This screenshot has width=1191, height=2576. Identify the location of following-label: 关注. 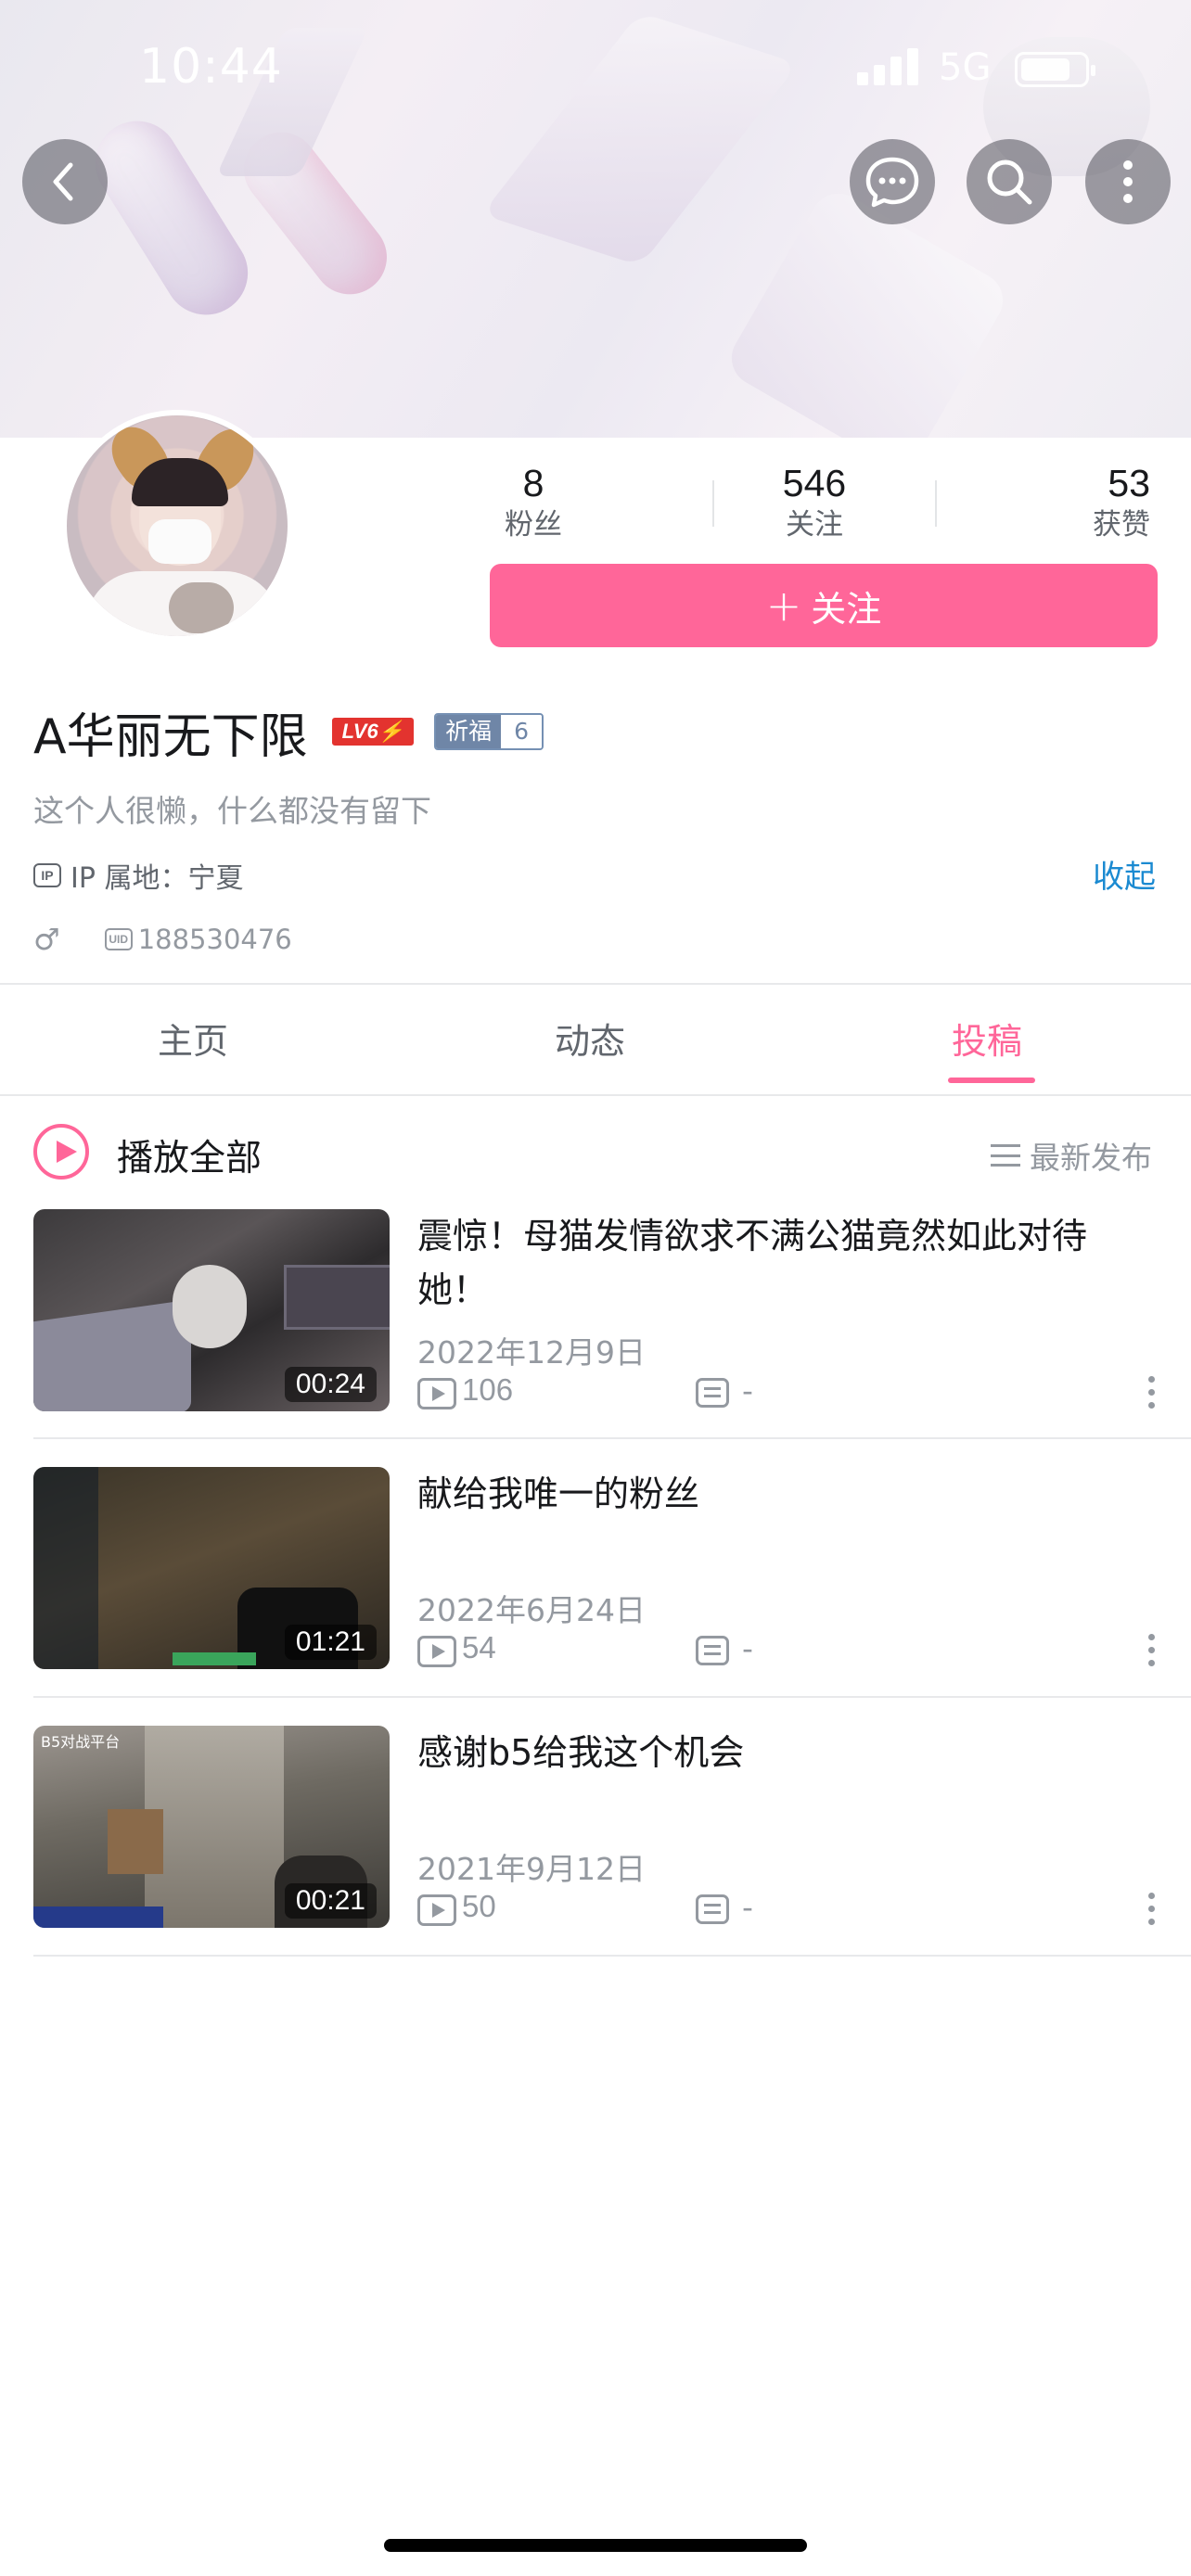
(814, 525).